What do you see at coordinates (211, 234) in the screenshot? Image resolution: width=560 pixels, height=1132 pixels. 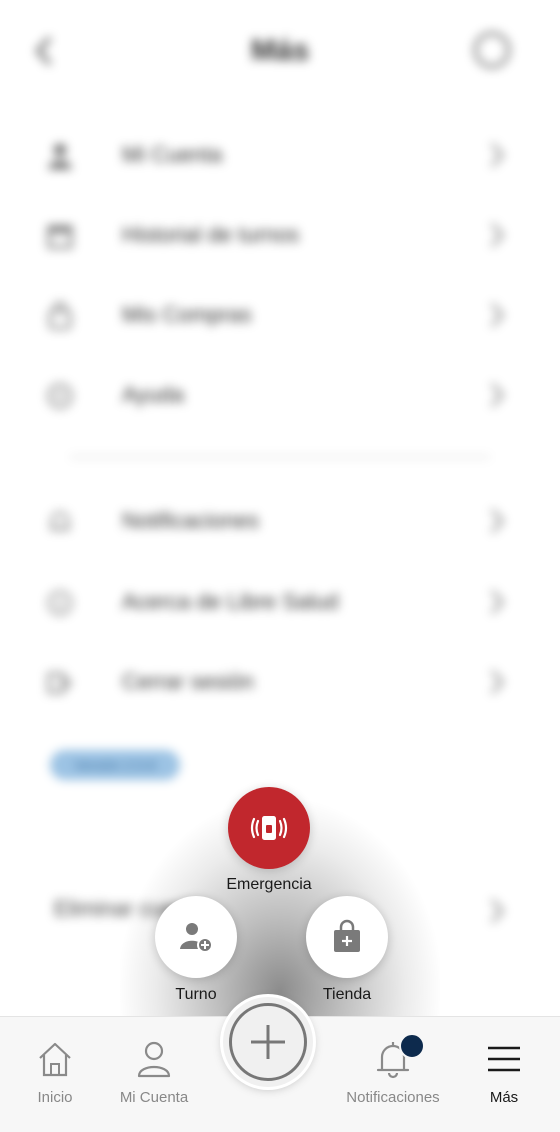 I see `menu-item-label: Historial de turnos` at bounding box center [211, 234].